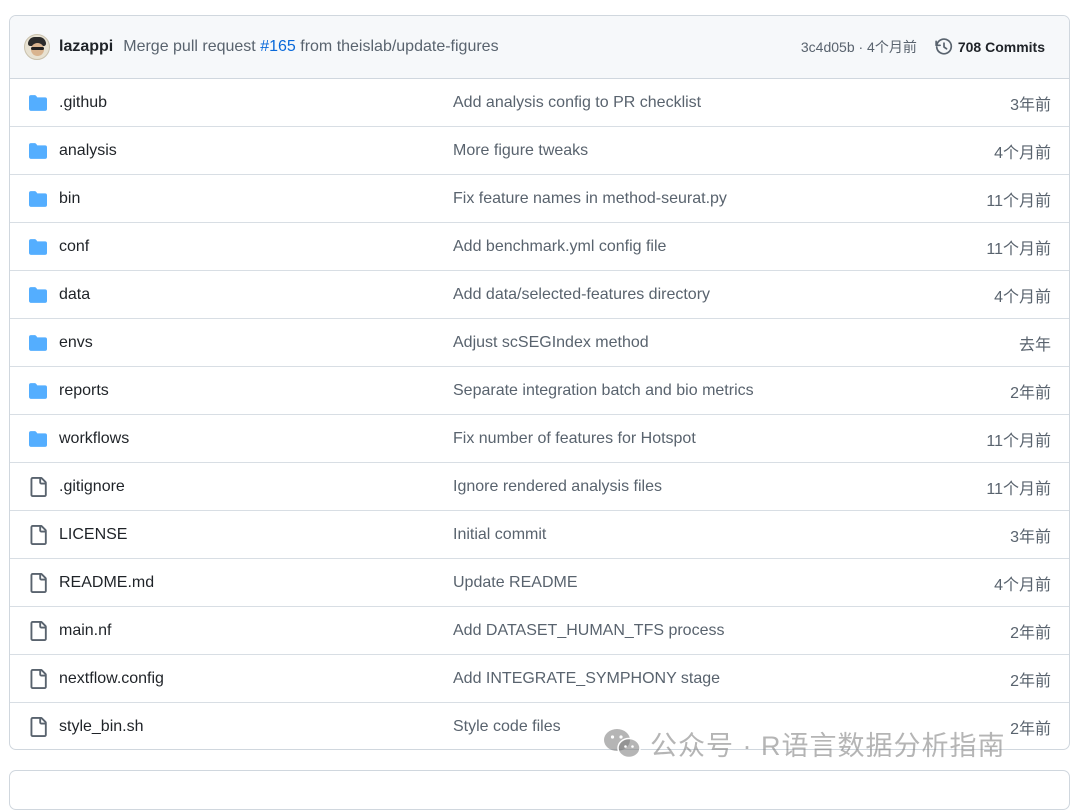 The image size is (1080, 810). What do you see at coordinates (691, 247) in the screenshot?
I see `commit-message-link: Add benchmark.yml config file` at bounding box center [691, 247].